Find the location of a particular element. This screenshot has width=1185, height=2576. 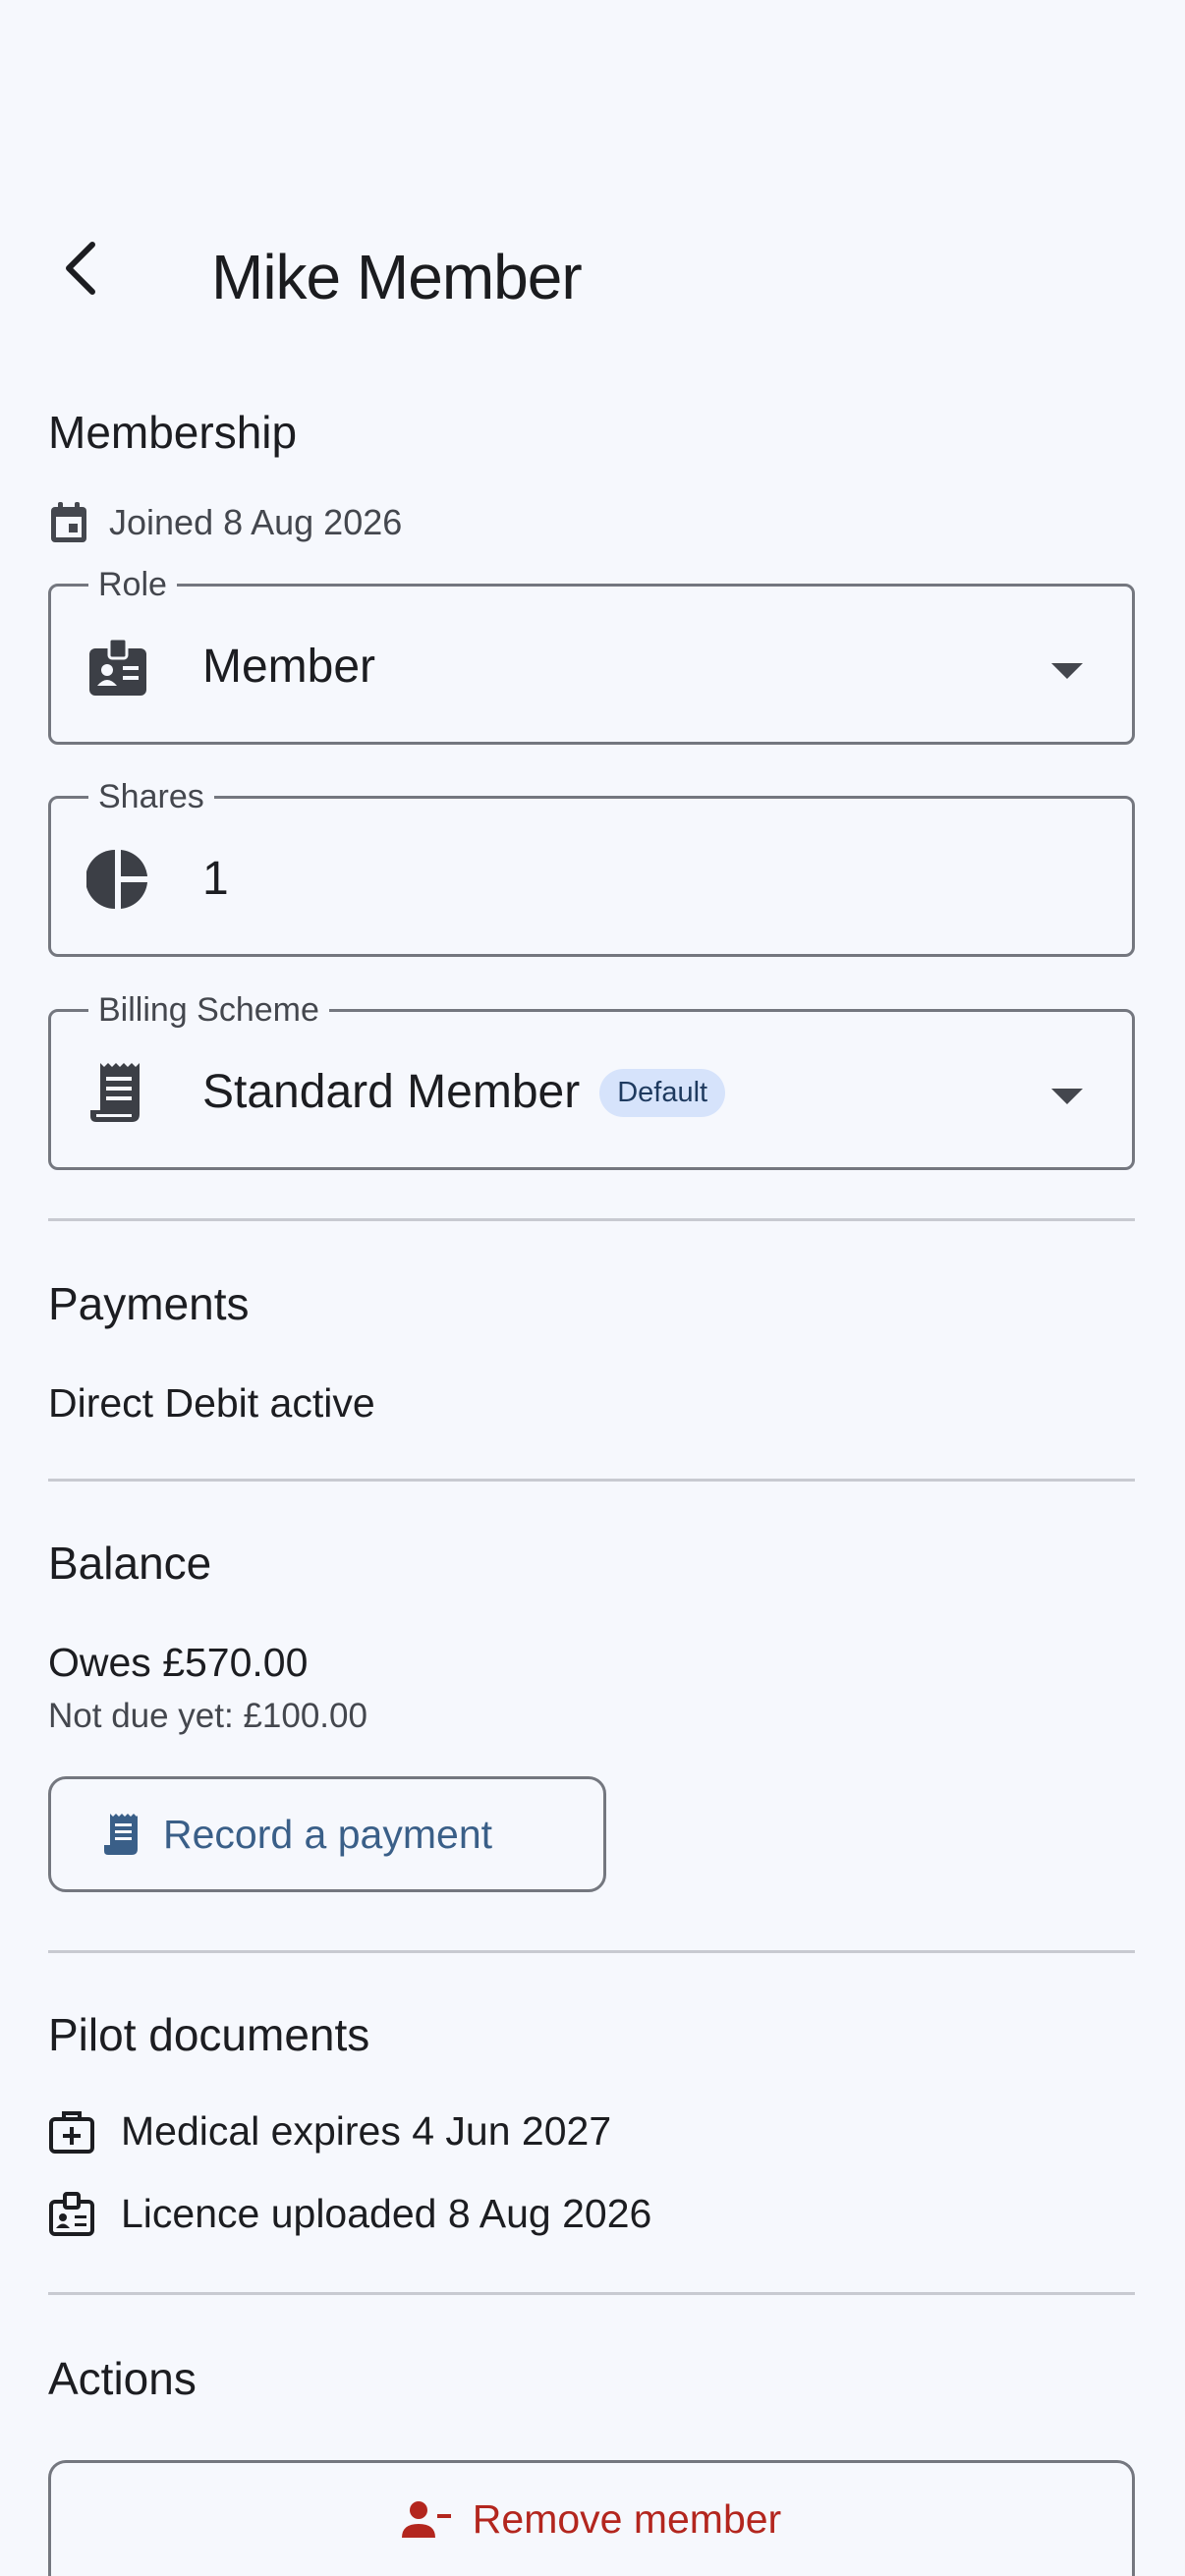

calendar-icon is located at coordinates (68, 522).